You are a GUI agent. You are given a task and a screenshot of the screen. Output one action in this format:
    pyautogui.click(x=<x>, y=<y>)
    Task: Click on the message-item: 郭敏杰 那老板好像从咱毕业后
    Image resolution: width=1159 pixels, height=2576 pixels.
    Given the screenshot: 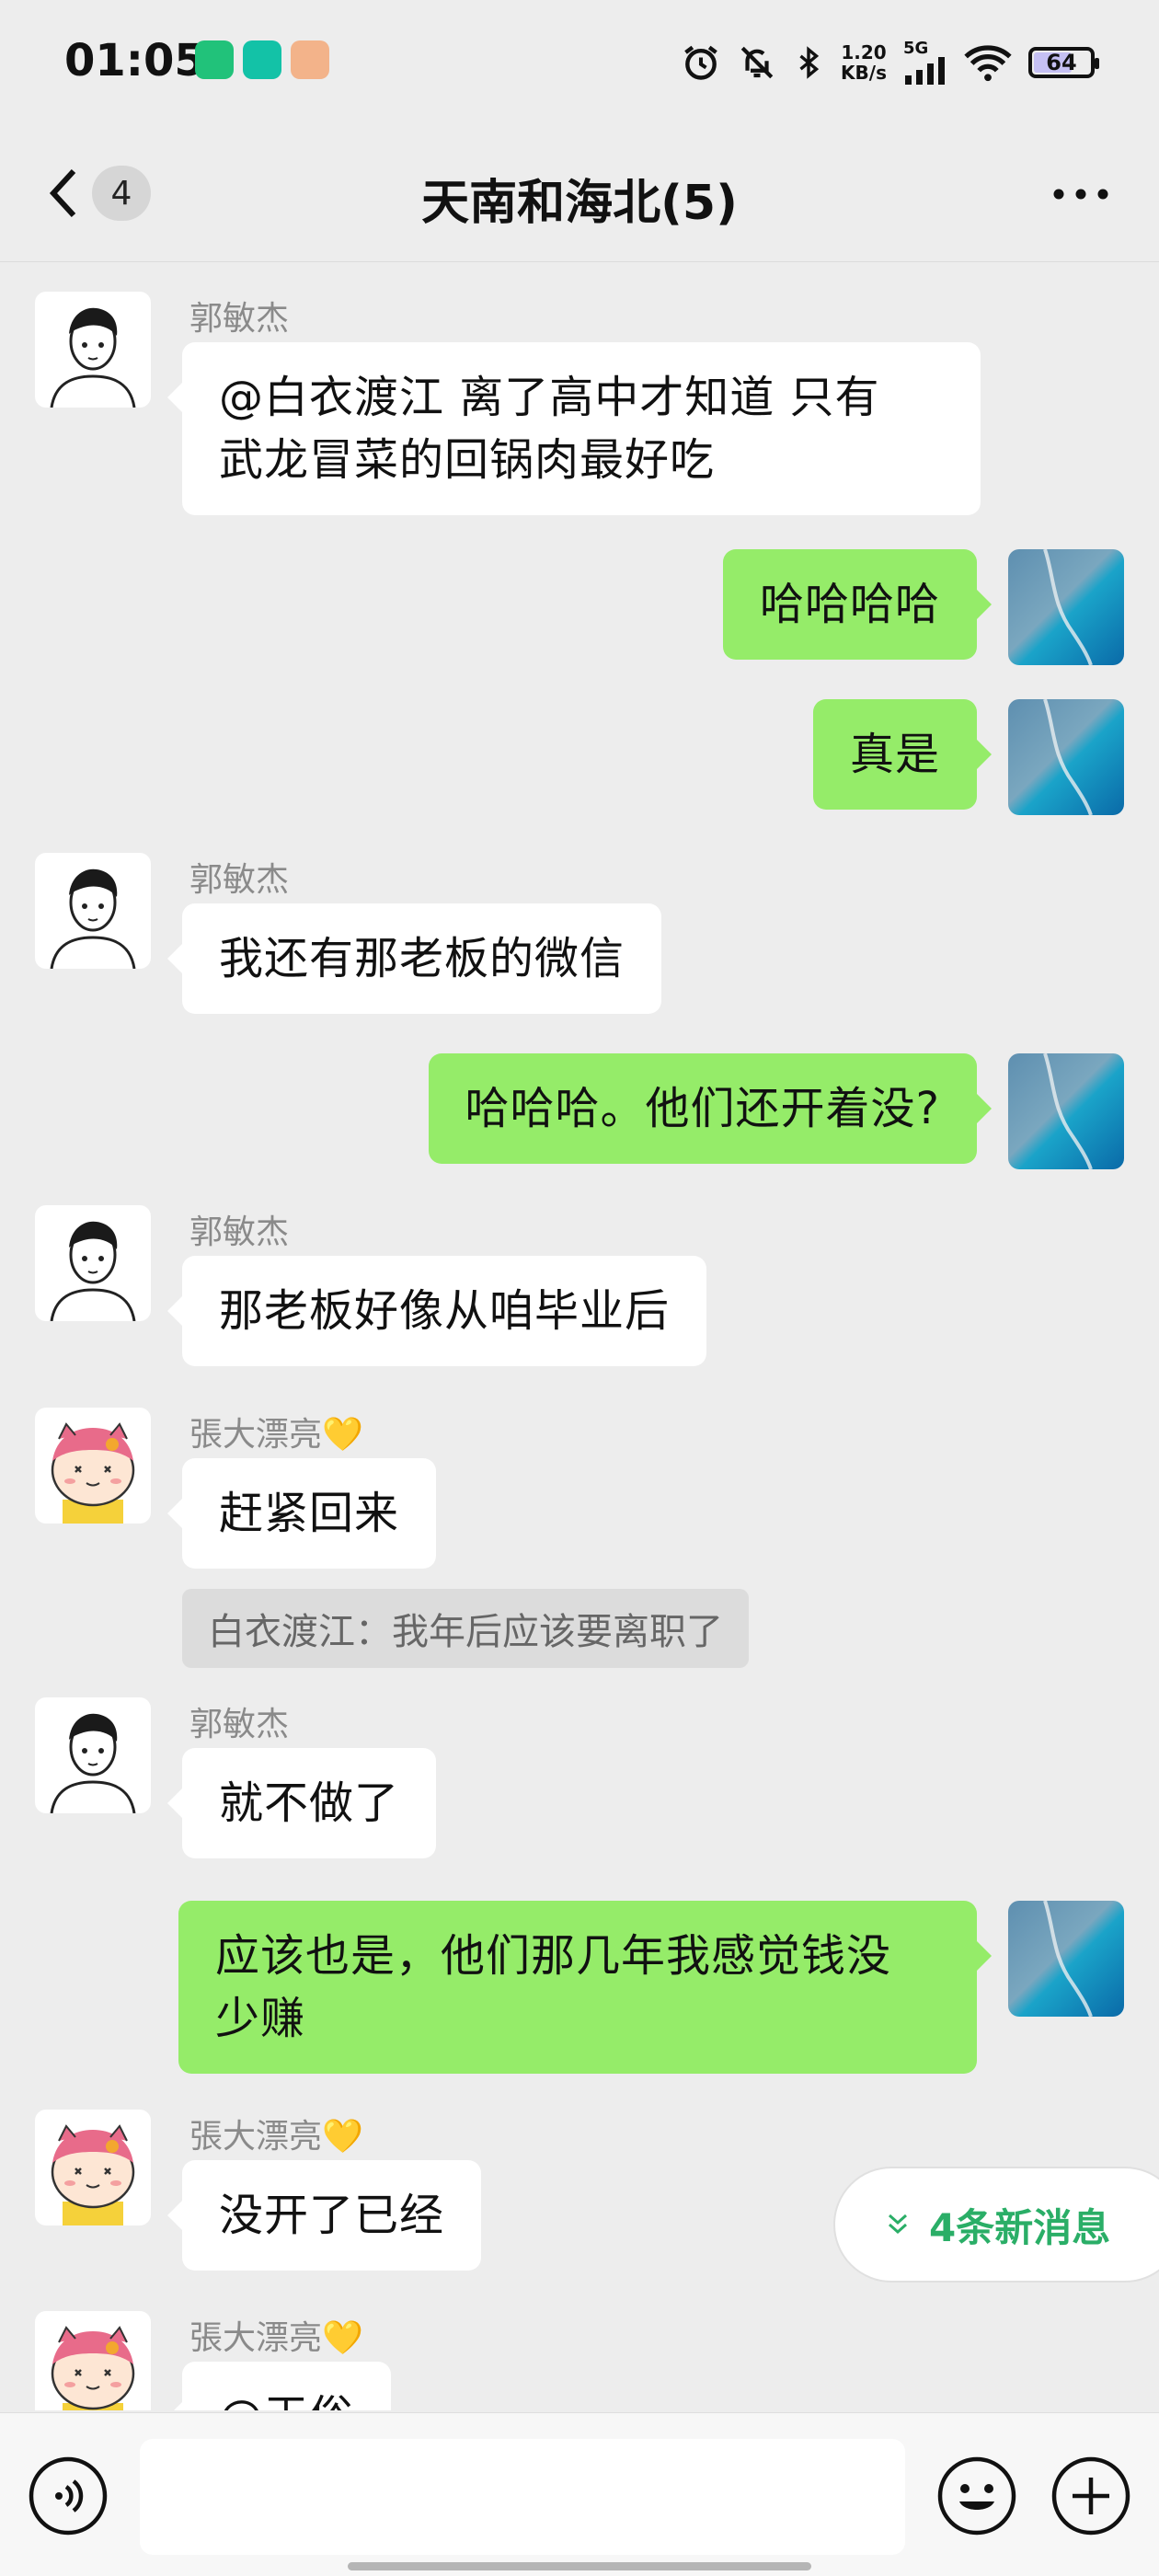 What is the action you would take?
    pyautogui.click(x=579, y=1297)
    